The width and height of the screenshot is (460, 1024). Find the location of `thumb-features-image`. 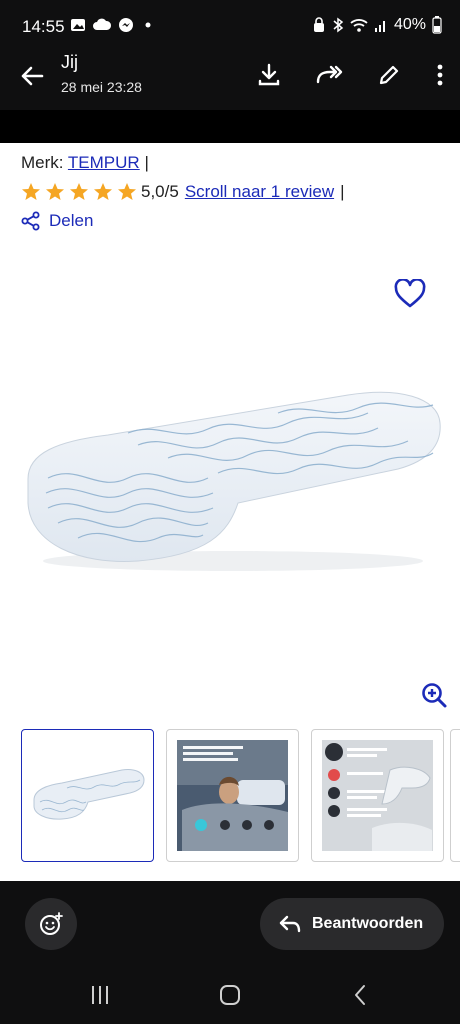

thumb-features-image is located at coordinates (377, 795).